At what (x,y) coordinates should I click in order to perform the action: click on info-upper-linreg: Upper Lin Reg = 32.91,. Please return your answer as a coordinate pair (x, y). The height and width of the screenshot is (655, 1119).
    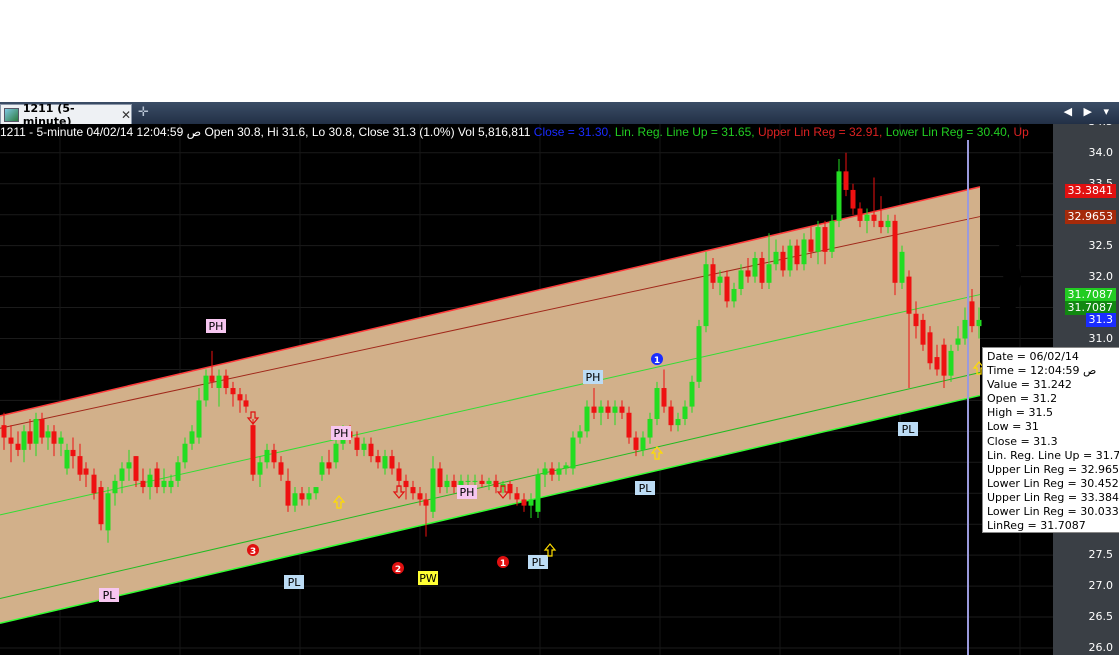
    Looking at the image, I should click on (821, 132).